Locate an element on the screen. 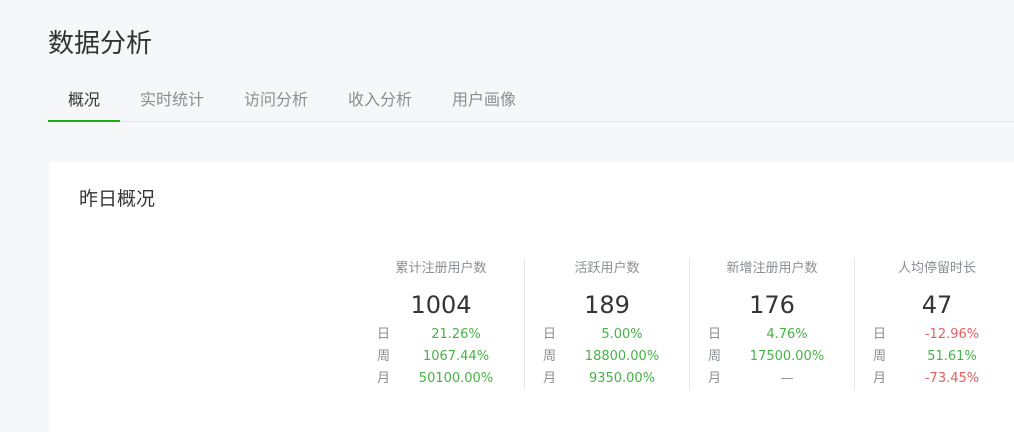 This screenshot has width=1014, height=432. stat-week-row: 周 51.61% is located at coordinates (934, 357).